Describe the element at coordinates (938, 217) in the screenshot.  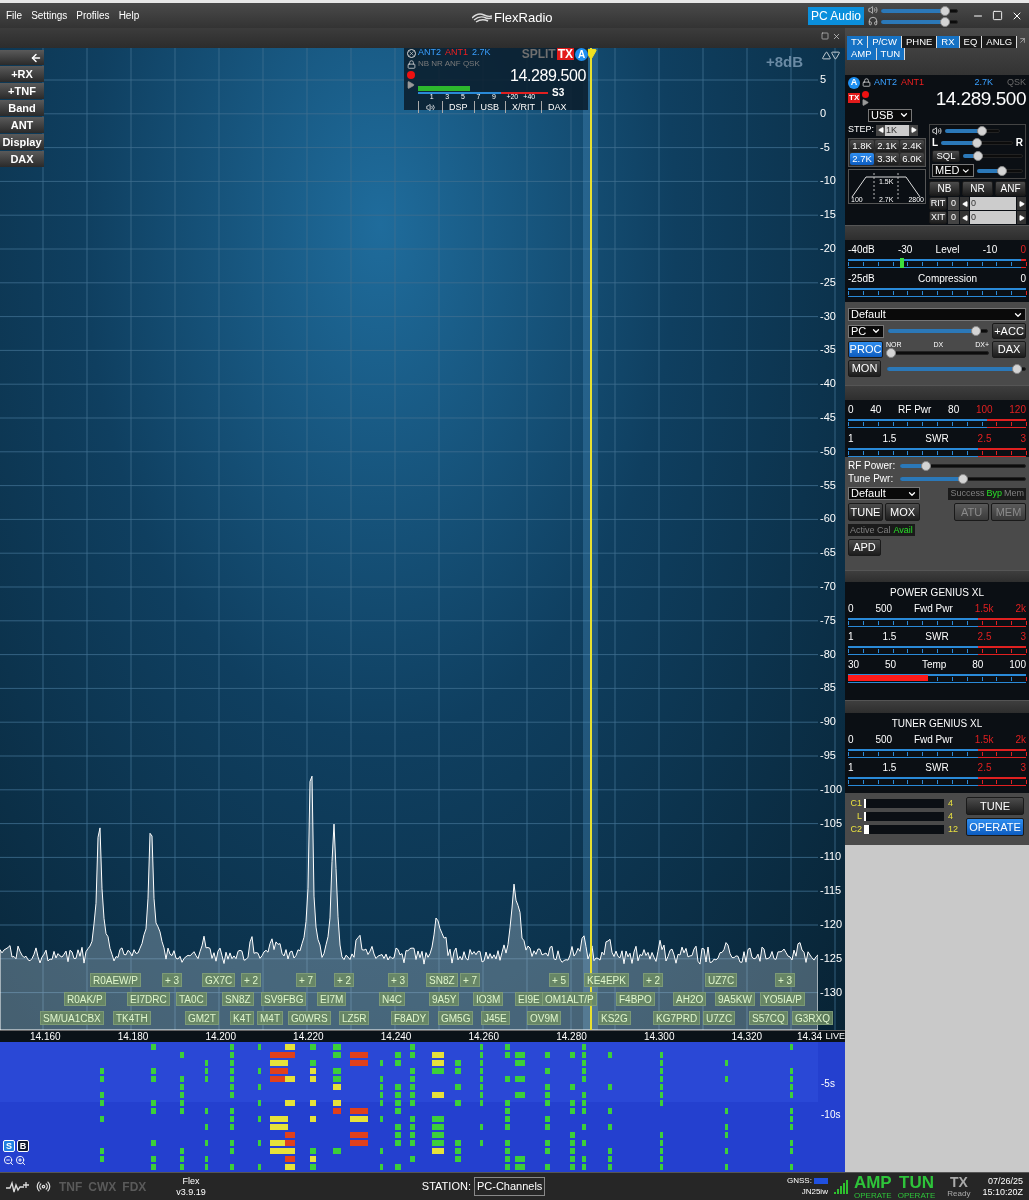
I see `offset-button: XIT` at that location.